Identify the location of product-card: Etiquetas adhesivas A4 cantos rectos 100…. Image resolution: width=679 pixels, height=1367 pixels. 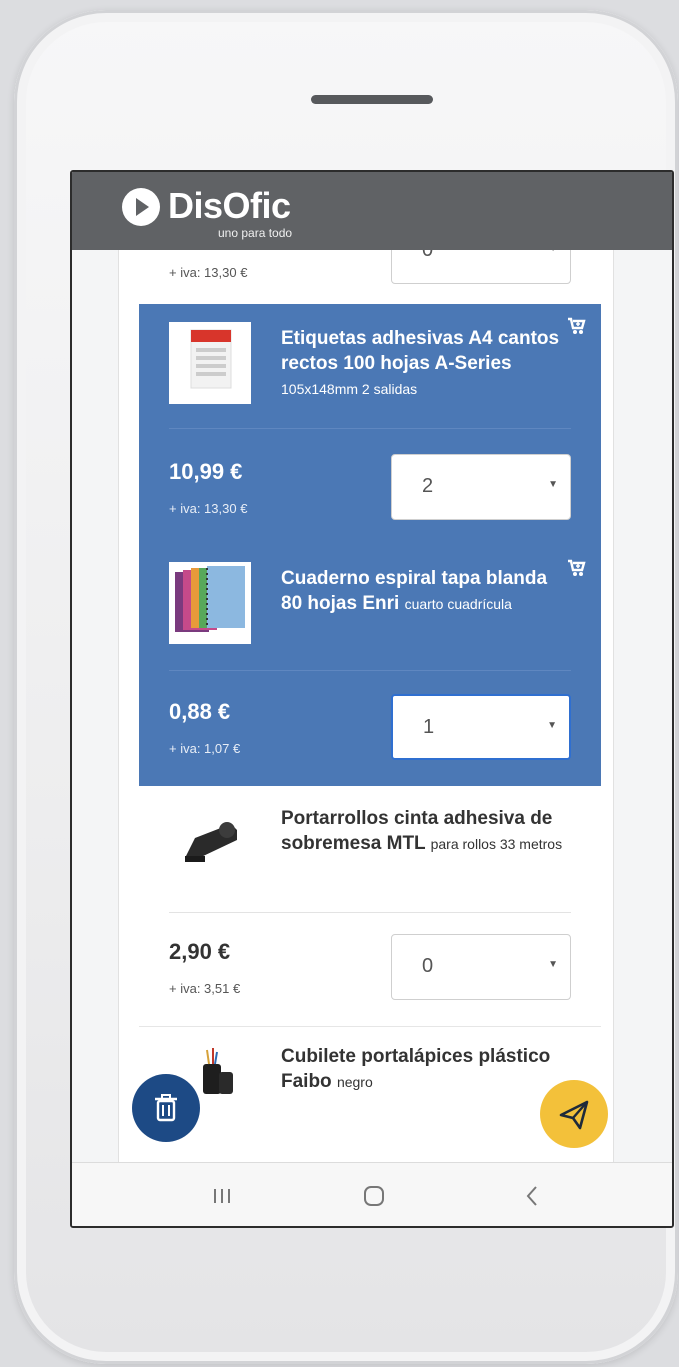
(370, 425).